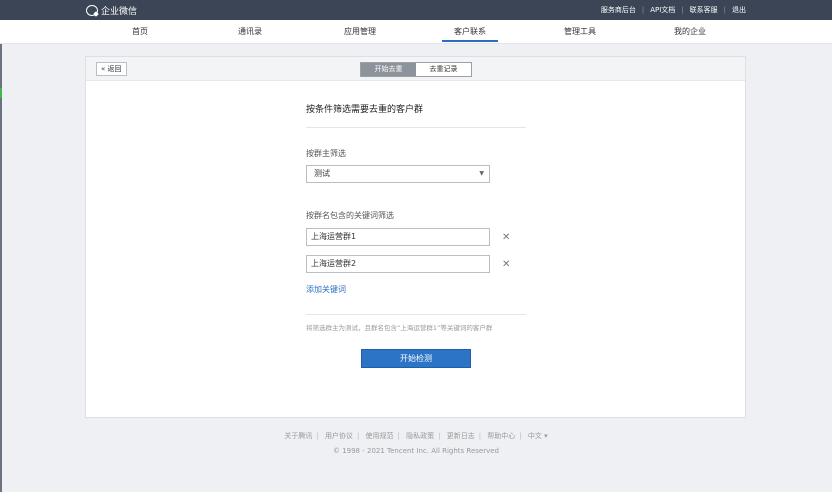  What do you see at coordinates (662, 10) in the screenshot?
I see `link-api-docs: API文档` at bounding box center [662, 10].